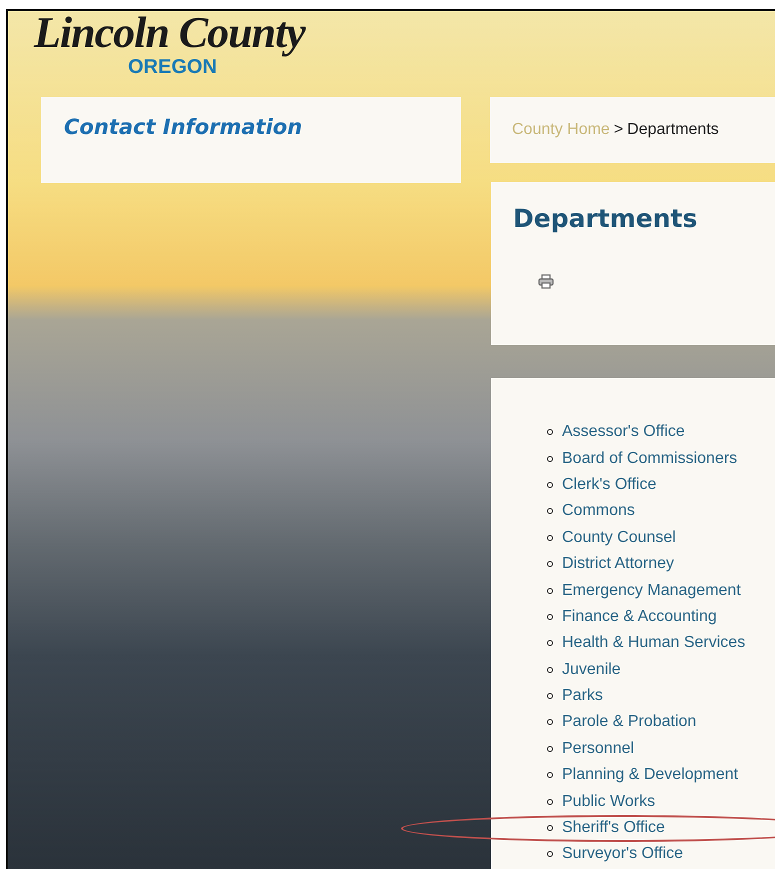 Image resolution: width=775 pixels, height=869 pixels. I want to click on department-link: Parks, so click(582, 696).